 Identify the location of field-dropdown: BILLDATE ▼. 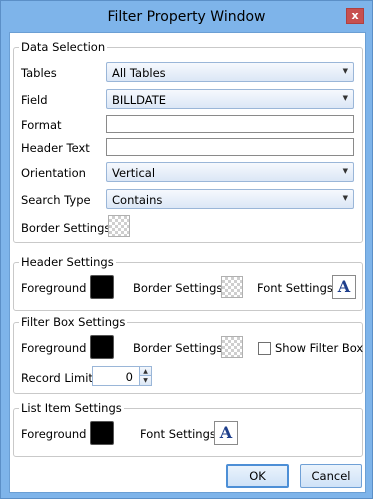
(230, 99).